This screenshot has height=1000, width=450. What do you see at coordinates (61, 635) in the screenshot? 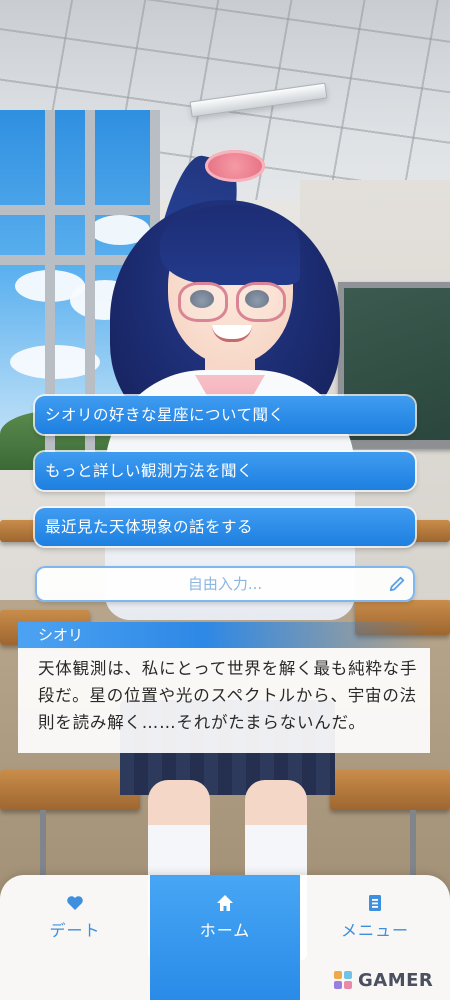
I see `speaker-name: シオリ` at bounding box center [61, 635].